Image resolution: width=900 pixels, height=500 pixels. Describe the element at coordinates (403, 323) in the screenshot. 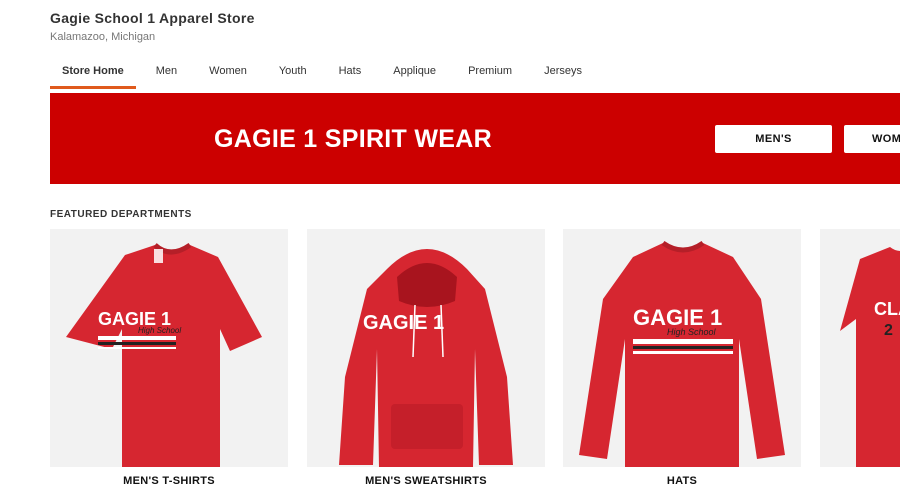

I see `print-gagie: GAGIE 1` at that location.